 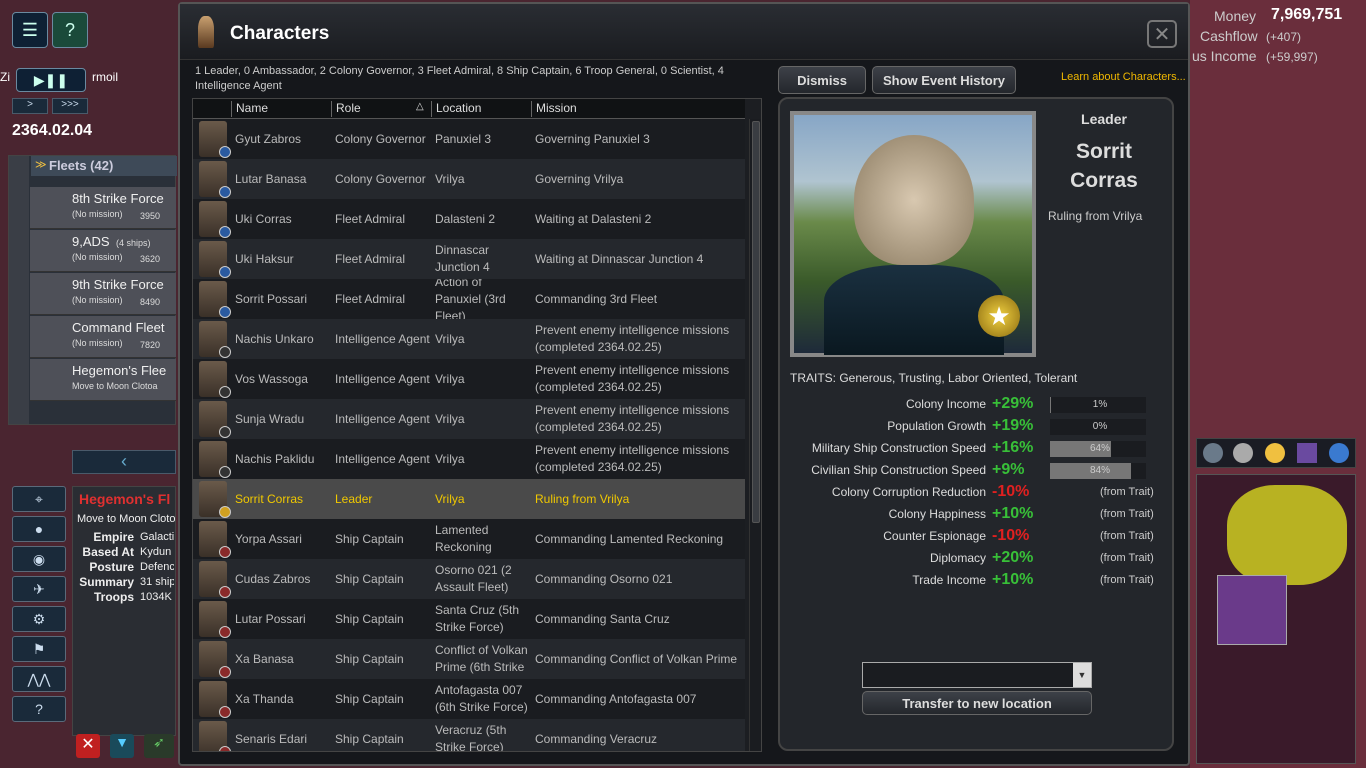 I want to click on gas-giant-filter-icon, so click(x=1243, y=453).